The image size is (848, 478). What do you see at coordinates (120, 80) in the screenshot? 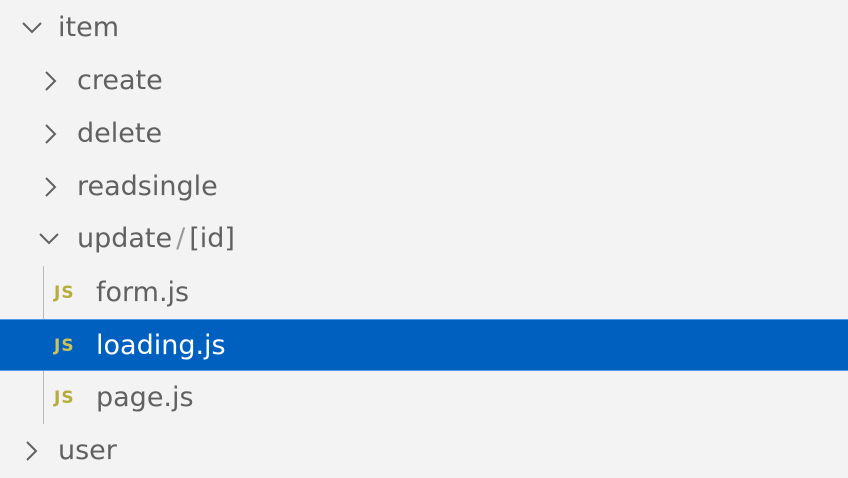
I see `folder-label: create` at bounding box center [120, 80].